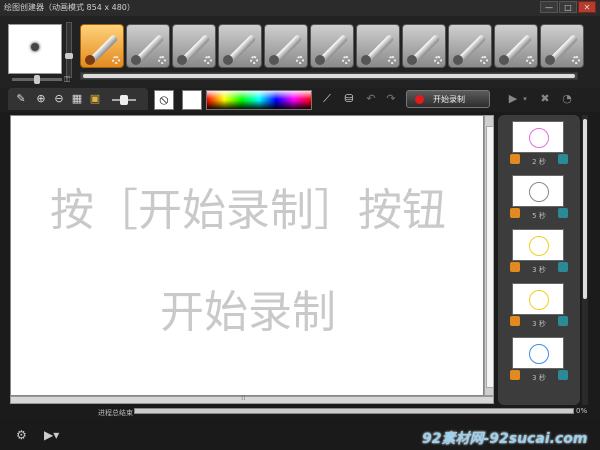 This screenshot has height=450, width=600. I want to click on tool-crayon, so click(194, 46).